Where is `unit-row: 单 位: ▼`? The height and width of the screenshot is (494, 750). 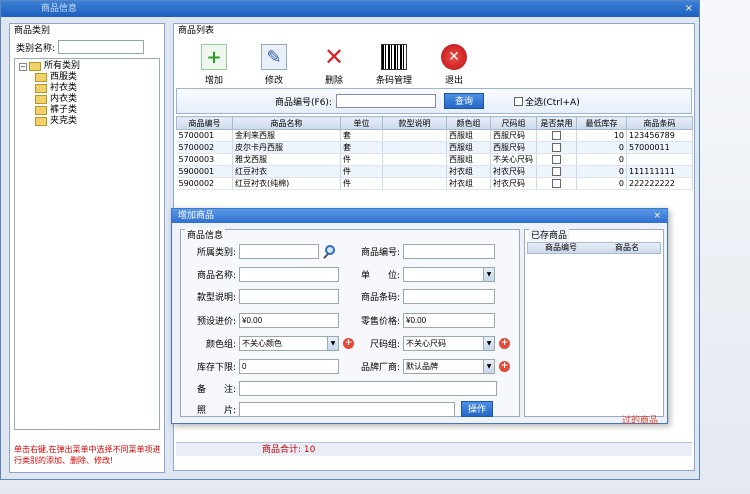 unit-row: 单 位: ▼ is located at coordinates (422, 274).